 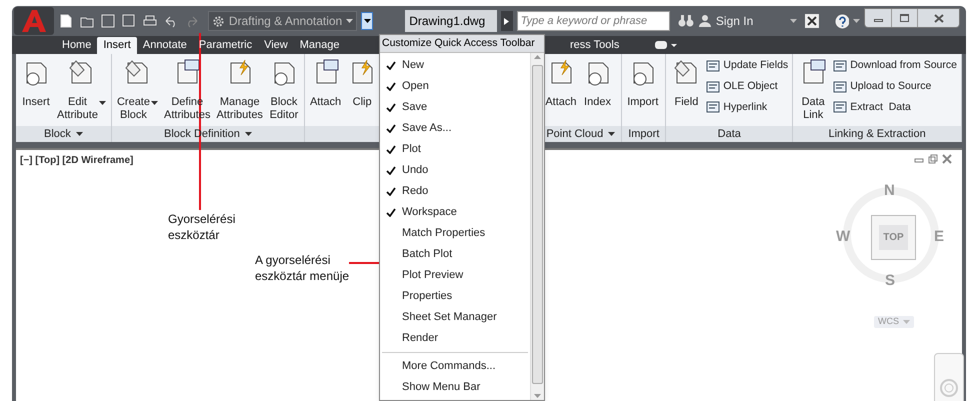 I want to click on ribbon-options-icon, so click(x=666, y=45).